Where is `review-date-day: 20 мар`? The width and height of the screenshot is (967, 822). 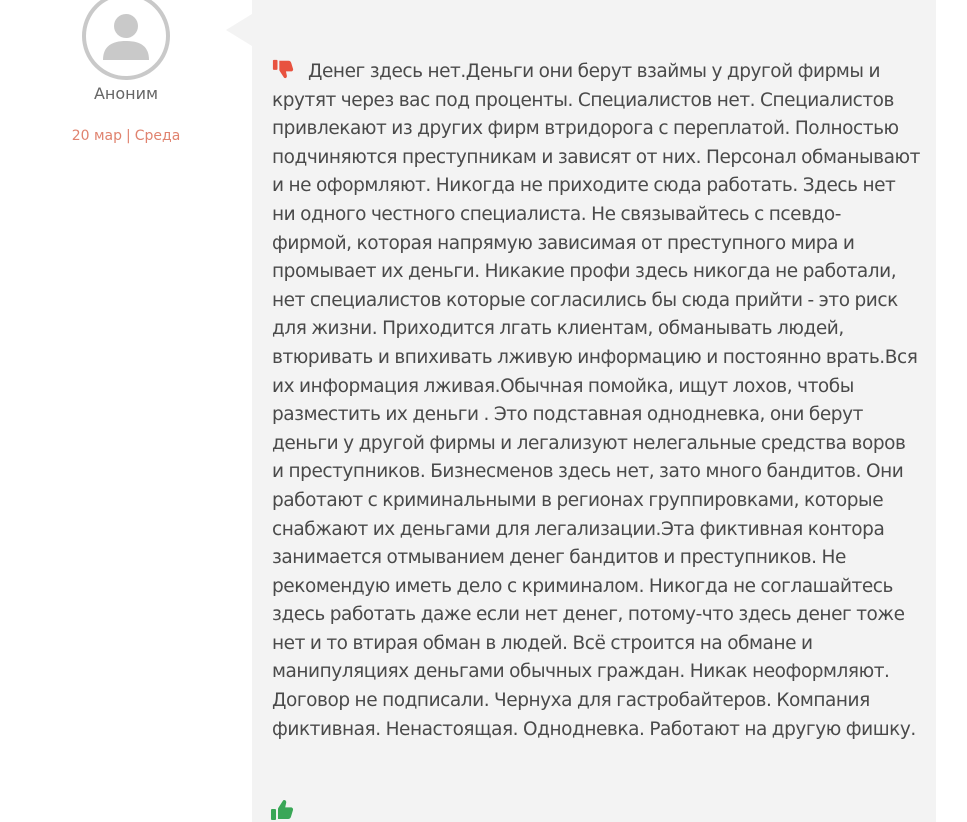 review-date-day: 20 мар is located at coordinates (97, 136).